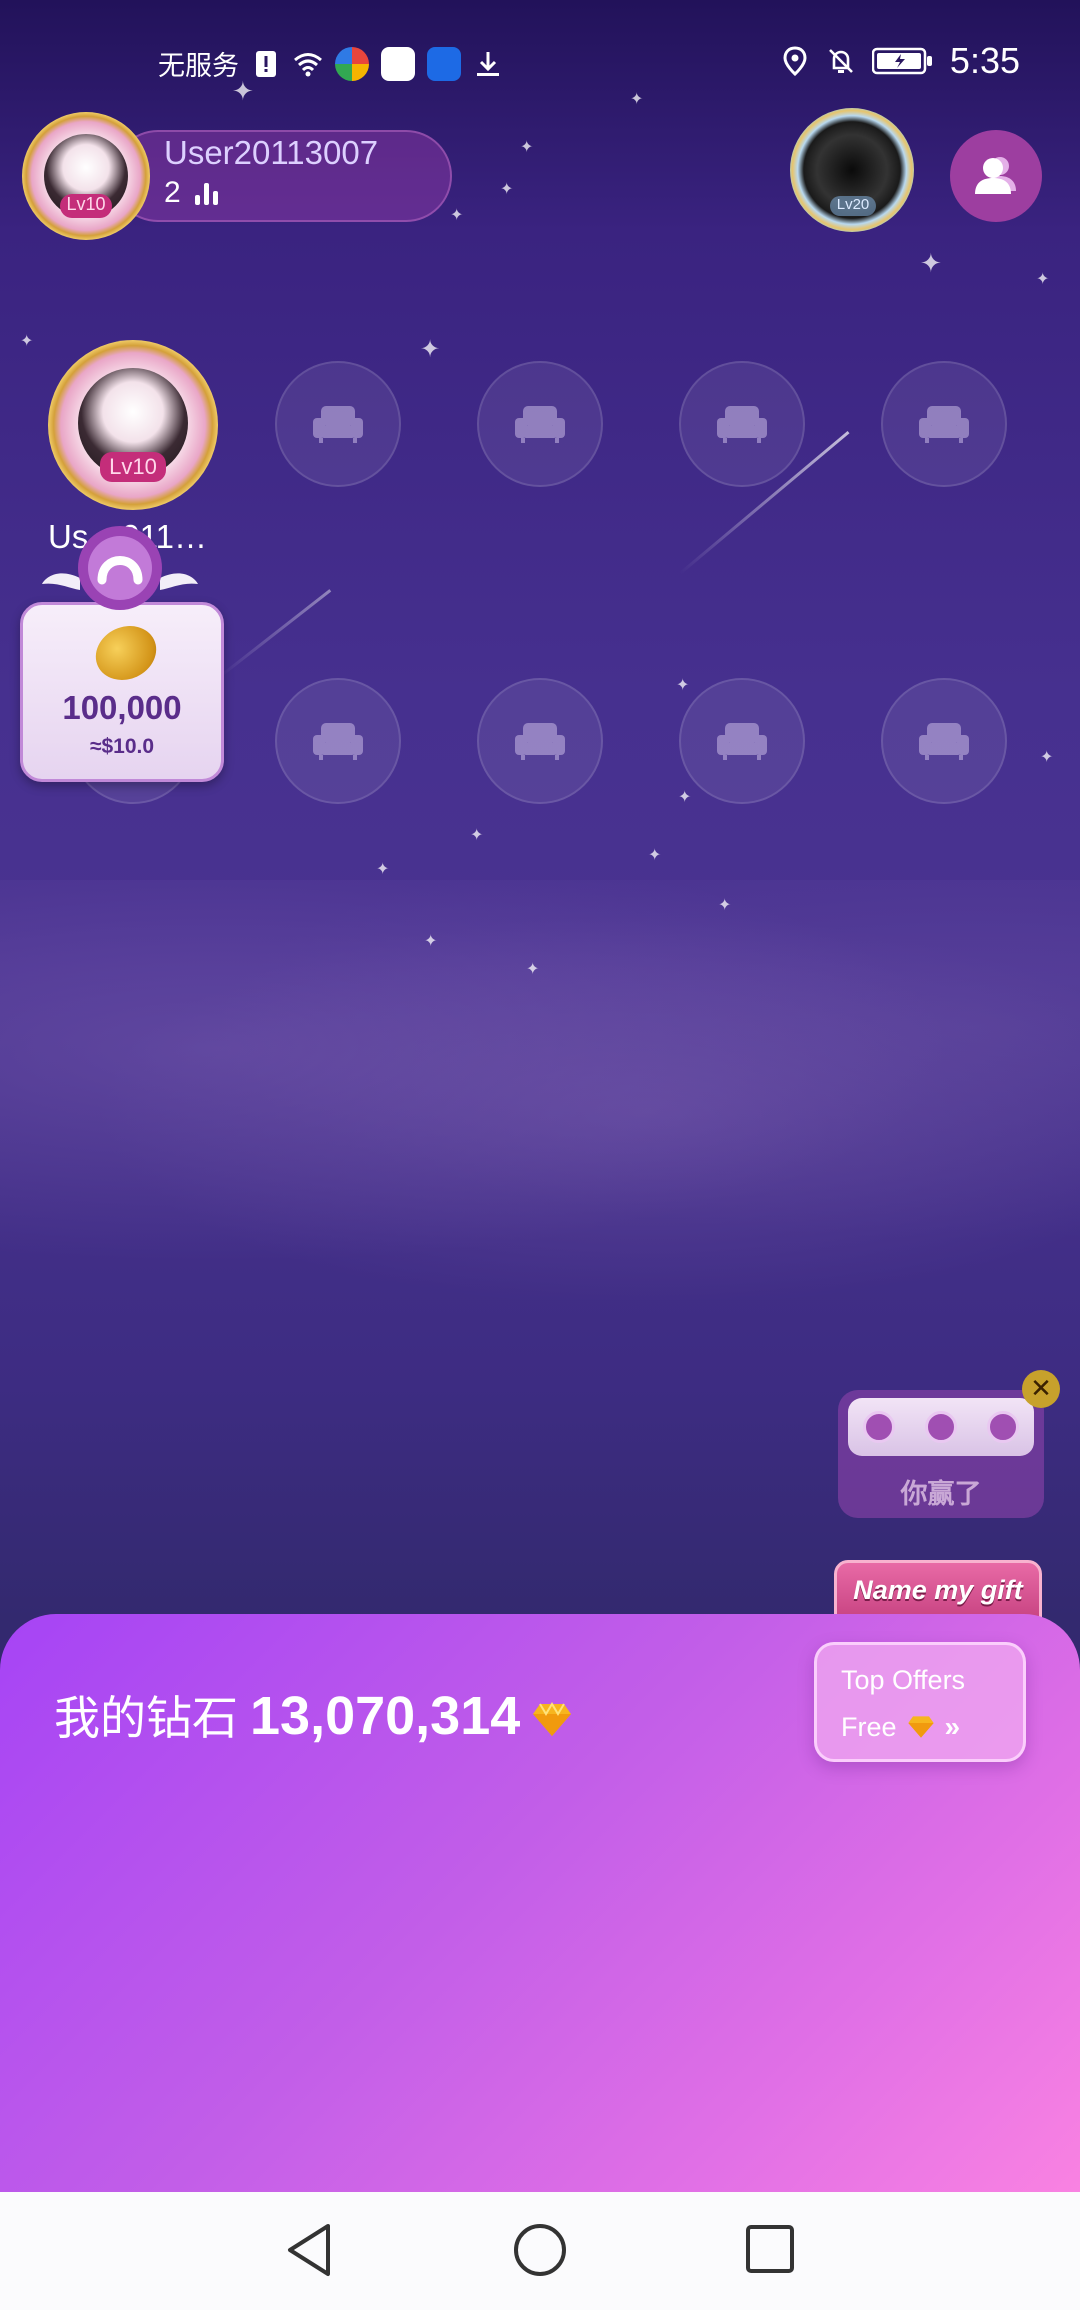 This screenshot has height=2310, width=1080. I want to click on recent-apps-icon, so click(770, 2250).